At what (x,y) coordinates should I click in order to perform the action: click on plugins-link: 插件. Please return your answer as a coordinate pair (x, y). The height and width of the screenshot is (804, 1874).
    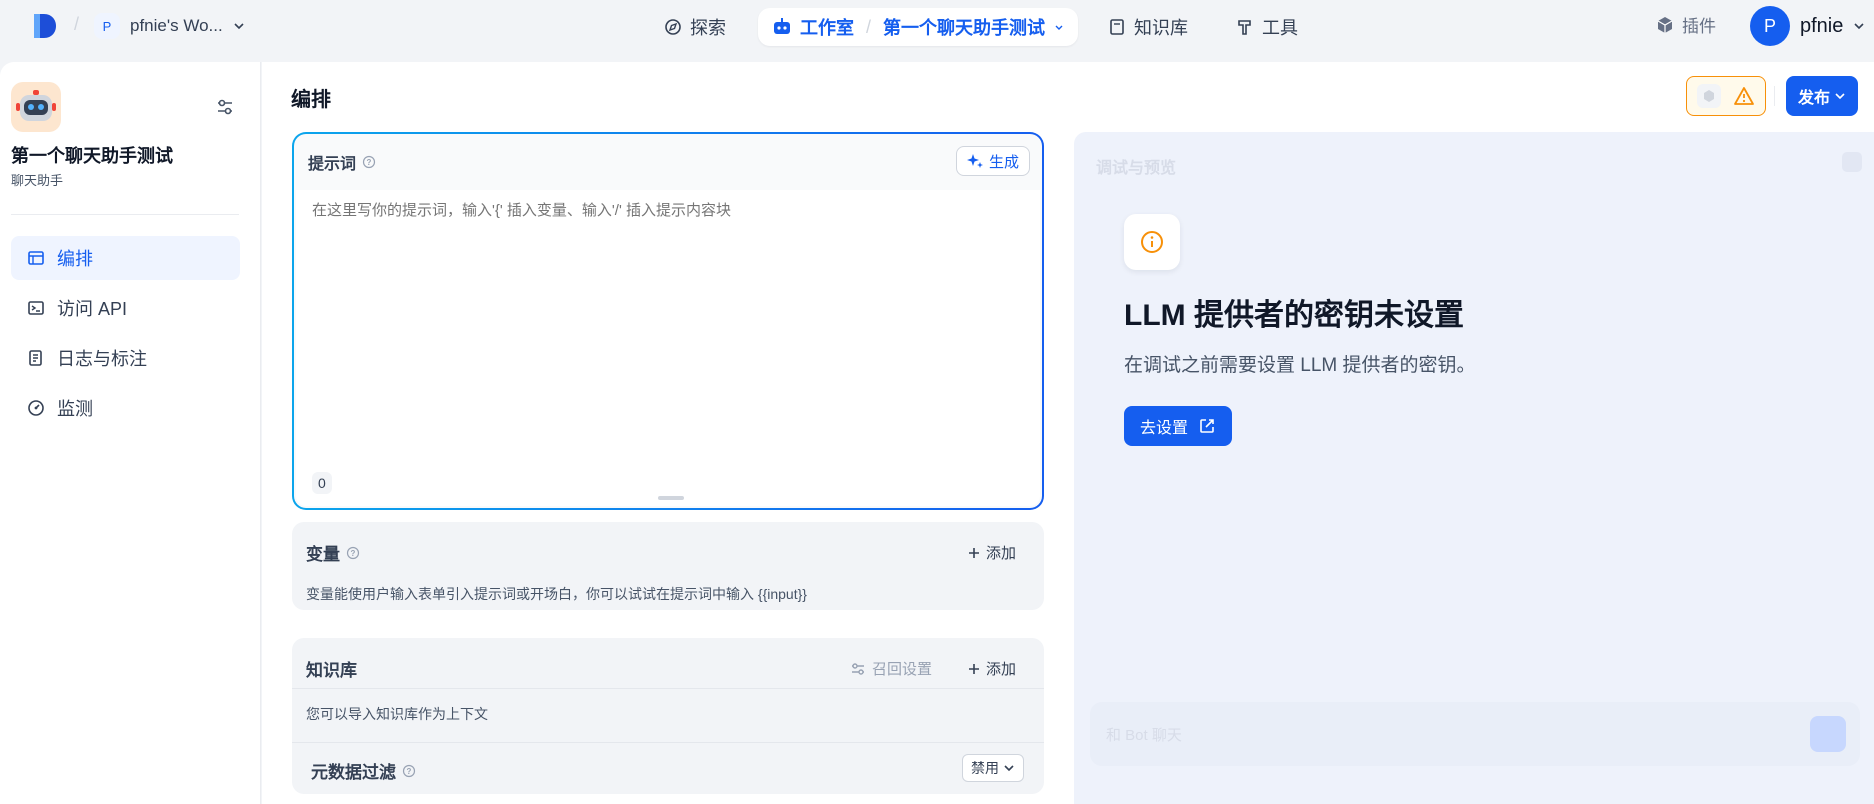
    Looking at the image, I should click on (1686, 24).